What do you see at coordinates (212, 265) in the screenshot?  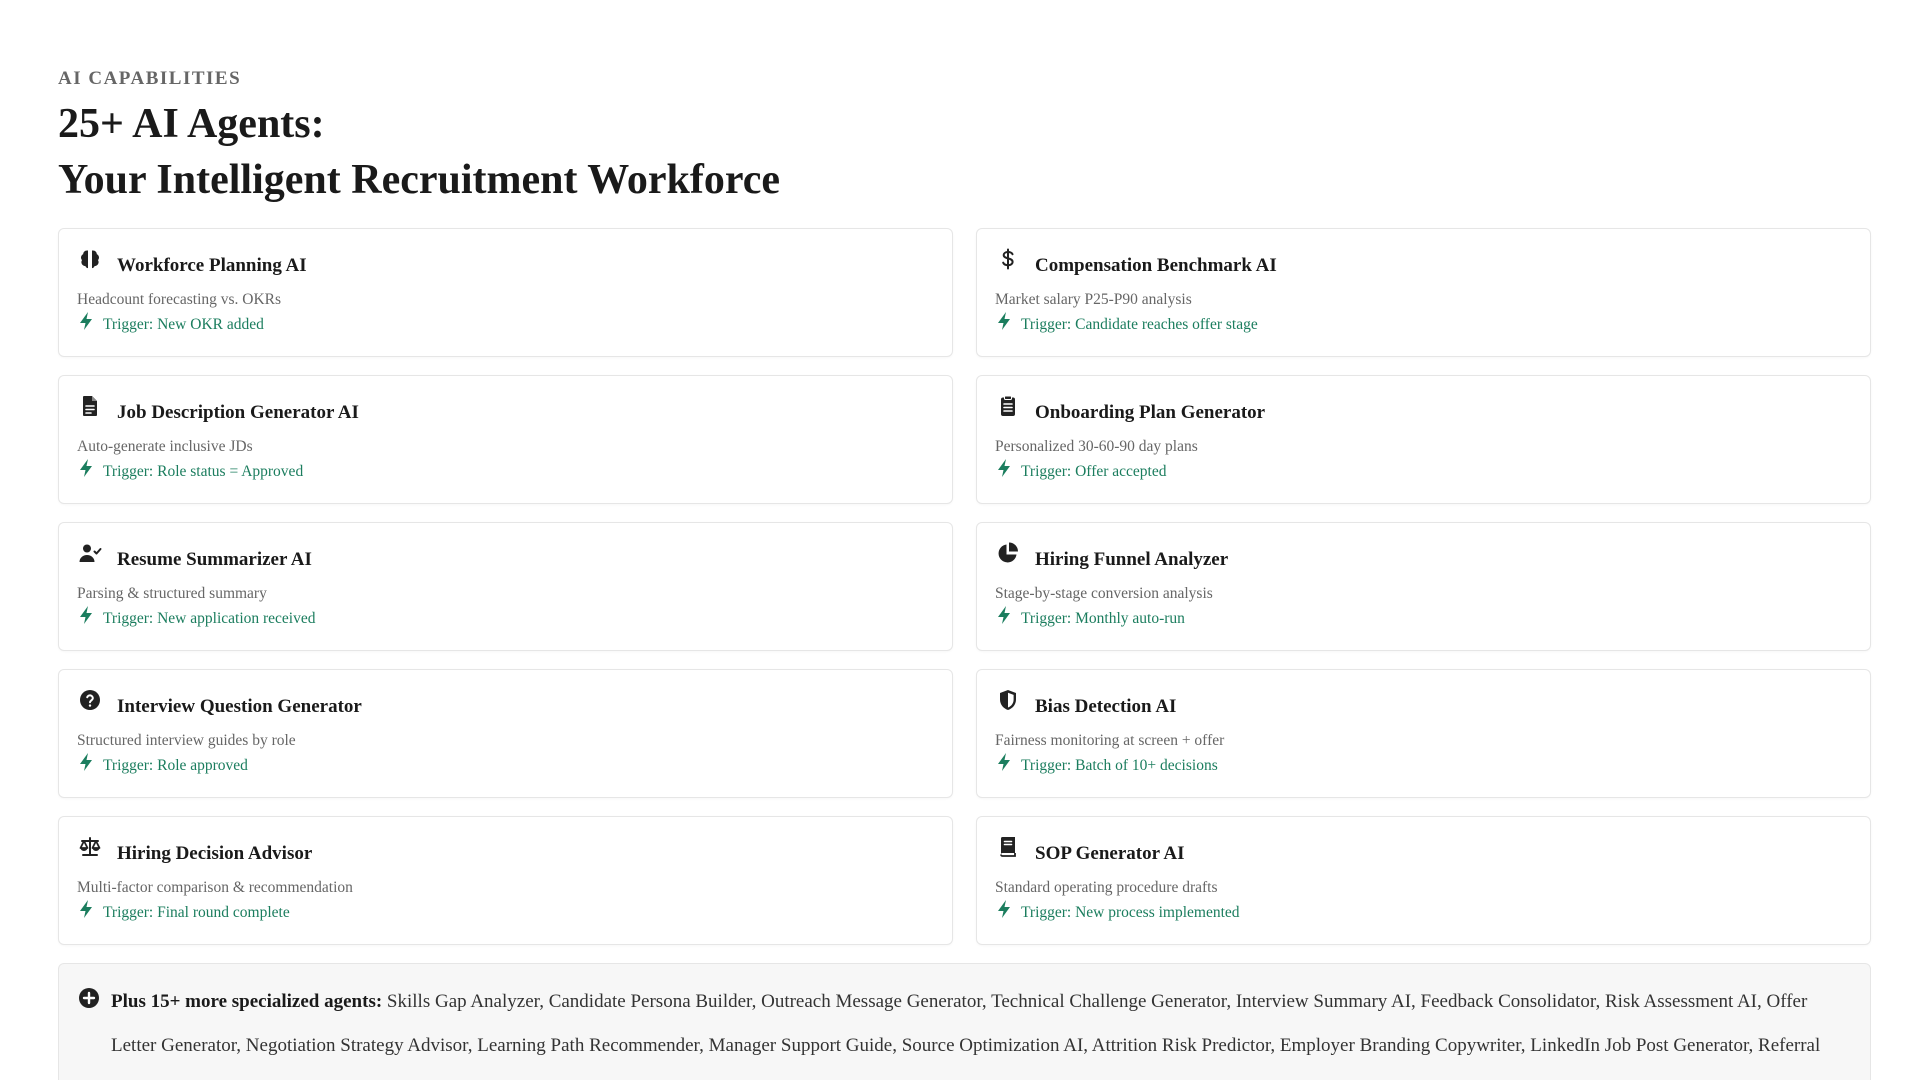 I see `agent-title: Workforce Planning AI` at bounding box center [212, 265].